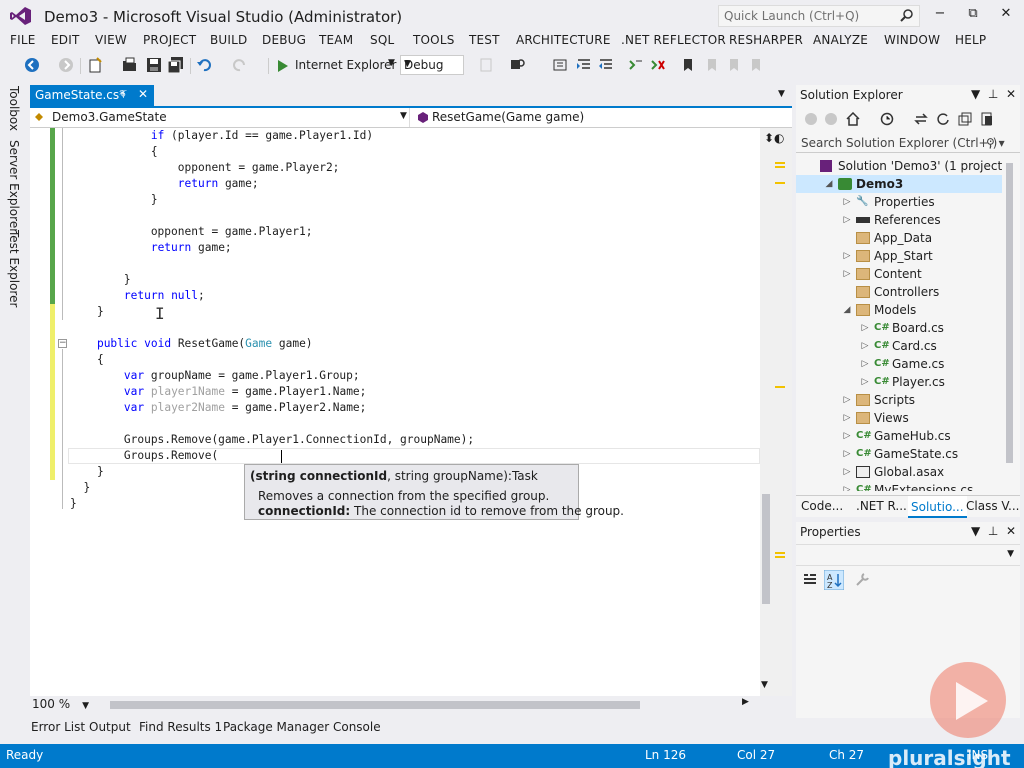 The width and height of the screenshot is (1024, 768). Describe the element at coordinates (810, 580) in the screenshot. I see `categorized-icon` at that location.